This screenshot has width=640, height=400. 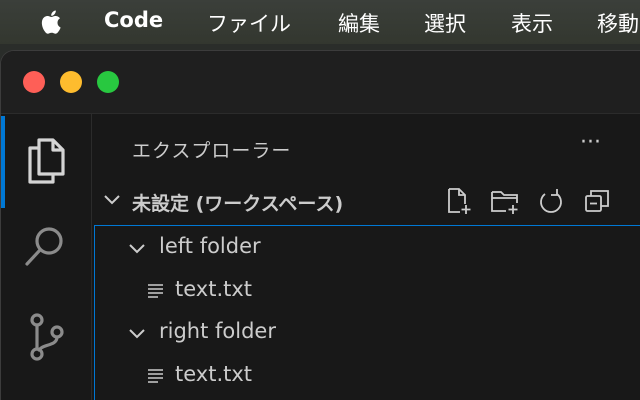 What do you see at coordinates (367, 333) in the screenshot?
I see `tree-folder-right: right folder` at bounding box center [367, 333].